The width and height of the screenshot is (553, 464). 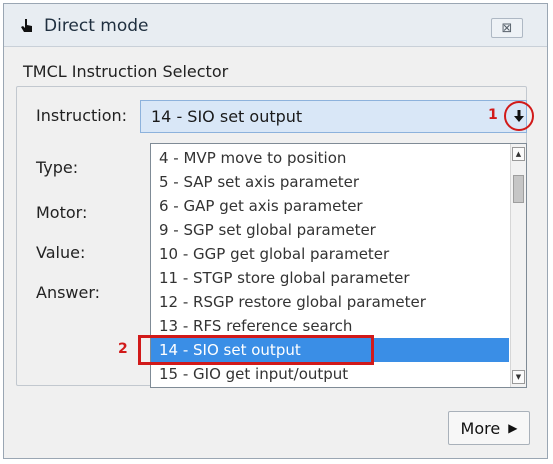 I want to click on list-item: 11 - STGP store global parameter, so click(x=330, y=278).